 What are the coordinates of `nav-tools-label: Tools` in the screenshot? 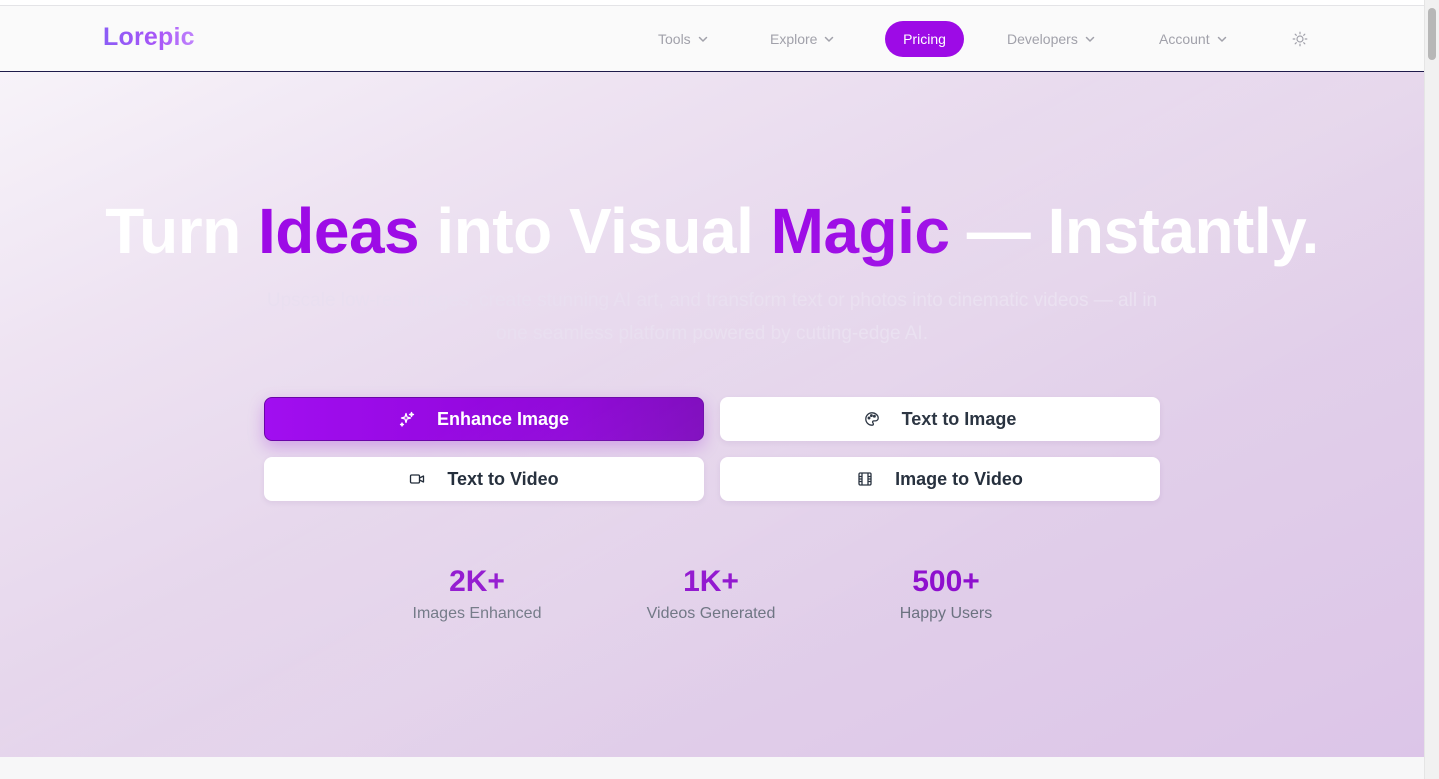 It's located at (674, 39).